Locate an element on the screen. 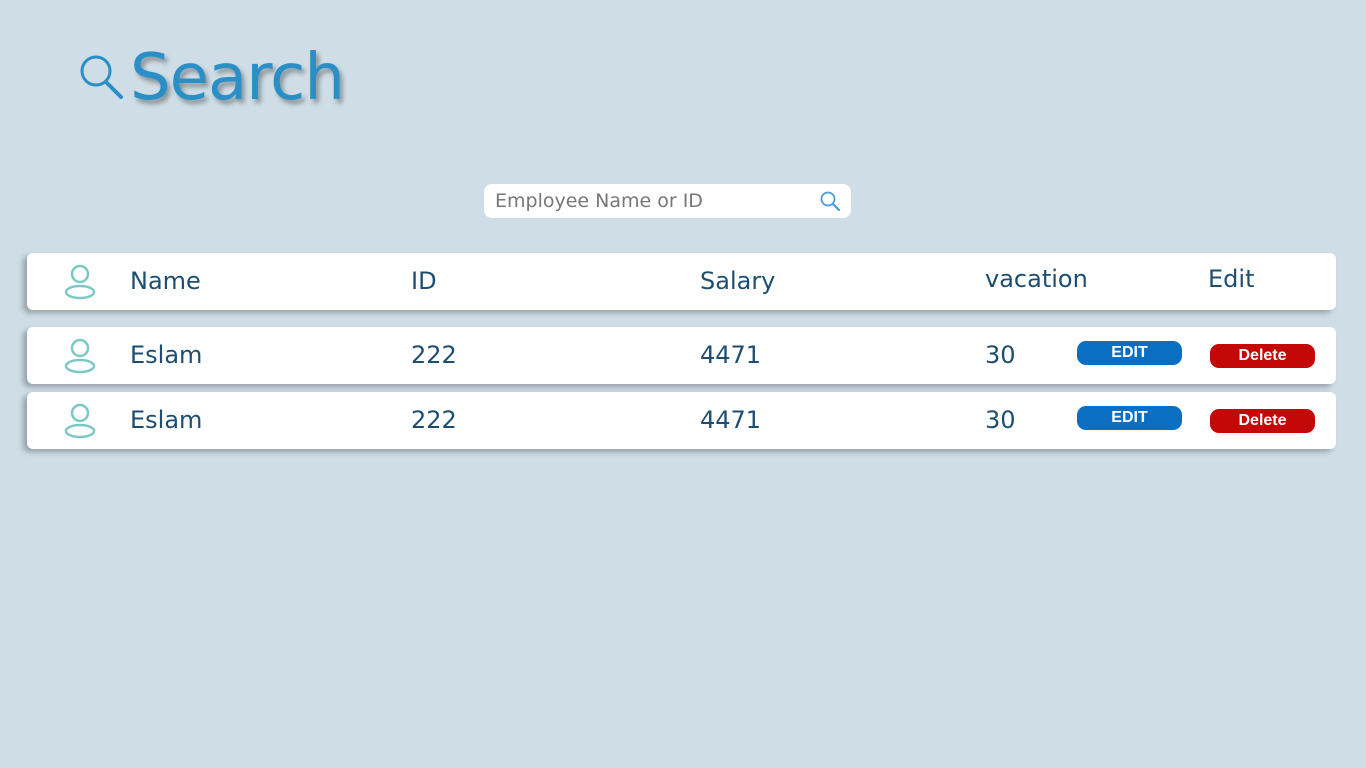 This screenshot has height=768, width=1366. search-button-icon is located at coordinates (830, 201).